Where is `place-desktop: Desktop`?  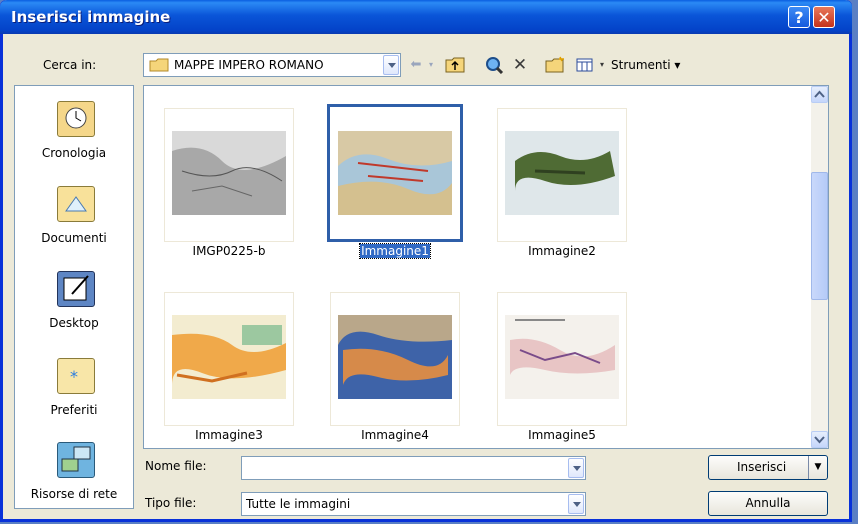
place-desktop: Desktop is located at coordinates (74, 306).